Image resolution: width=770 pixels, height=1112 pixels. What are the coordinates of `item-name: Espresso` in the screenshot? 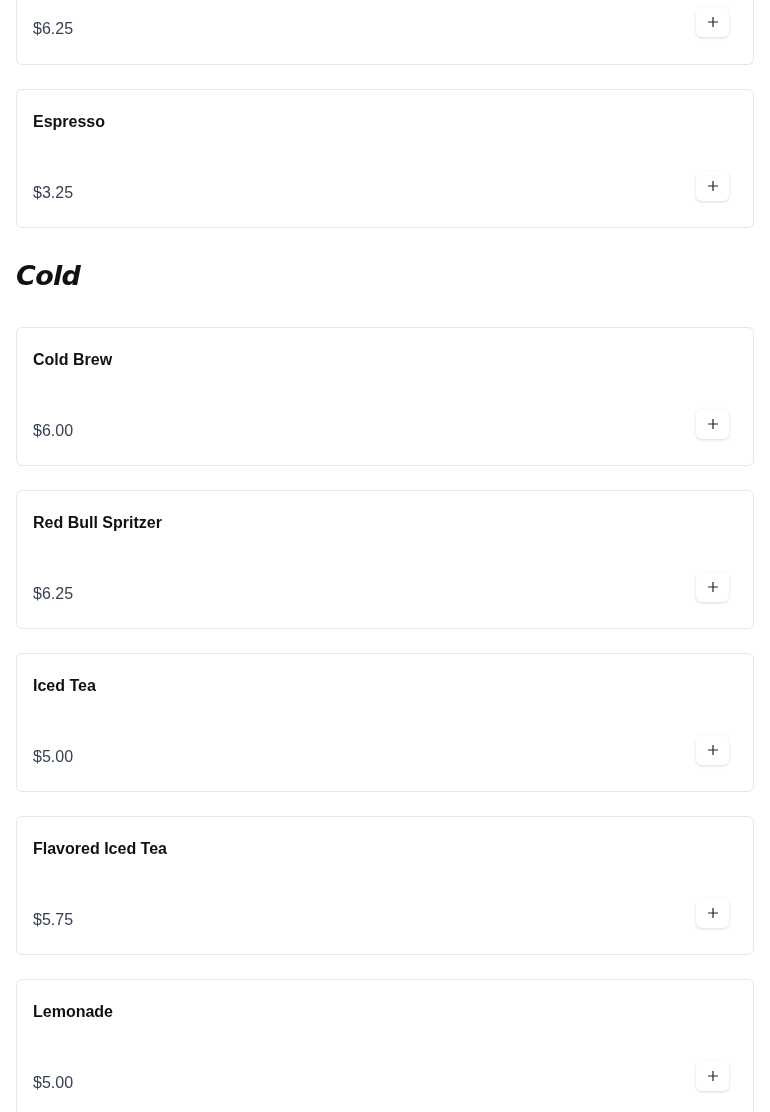 It's located at (69, 122).